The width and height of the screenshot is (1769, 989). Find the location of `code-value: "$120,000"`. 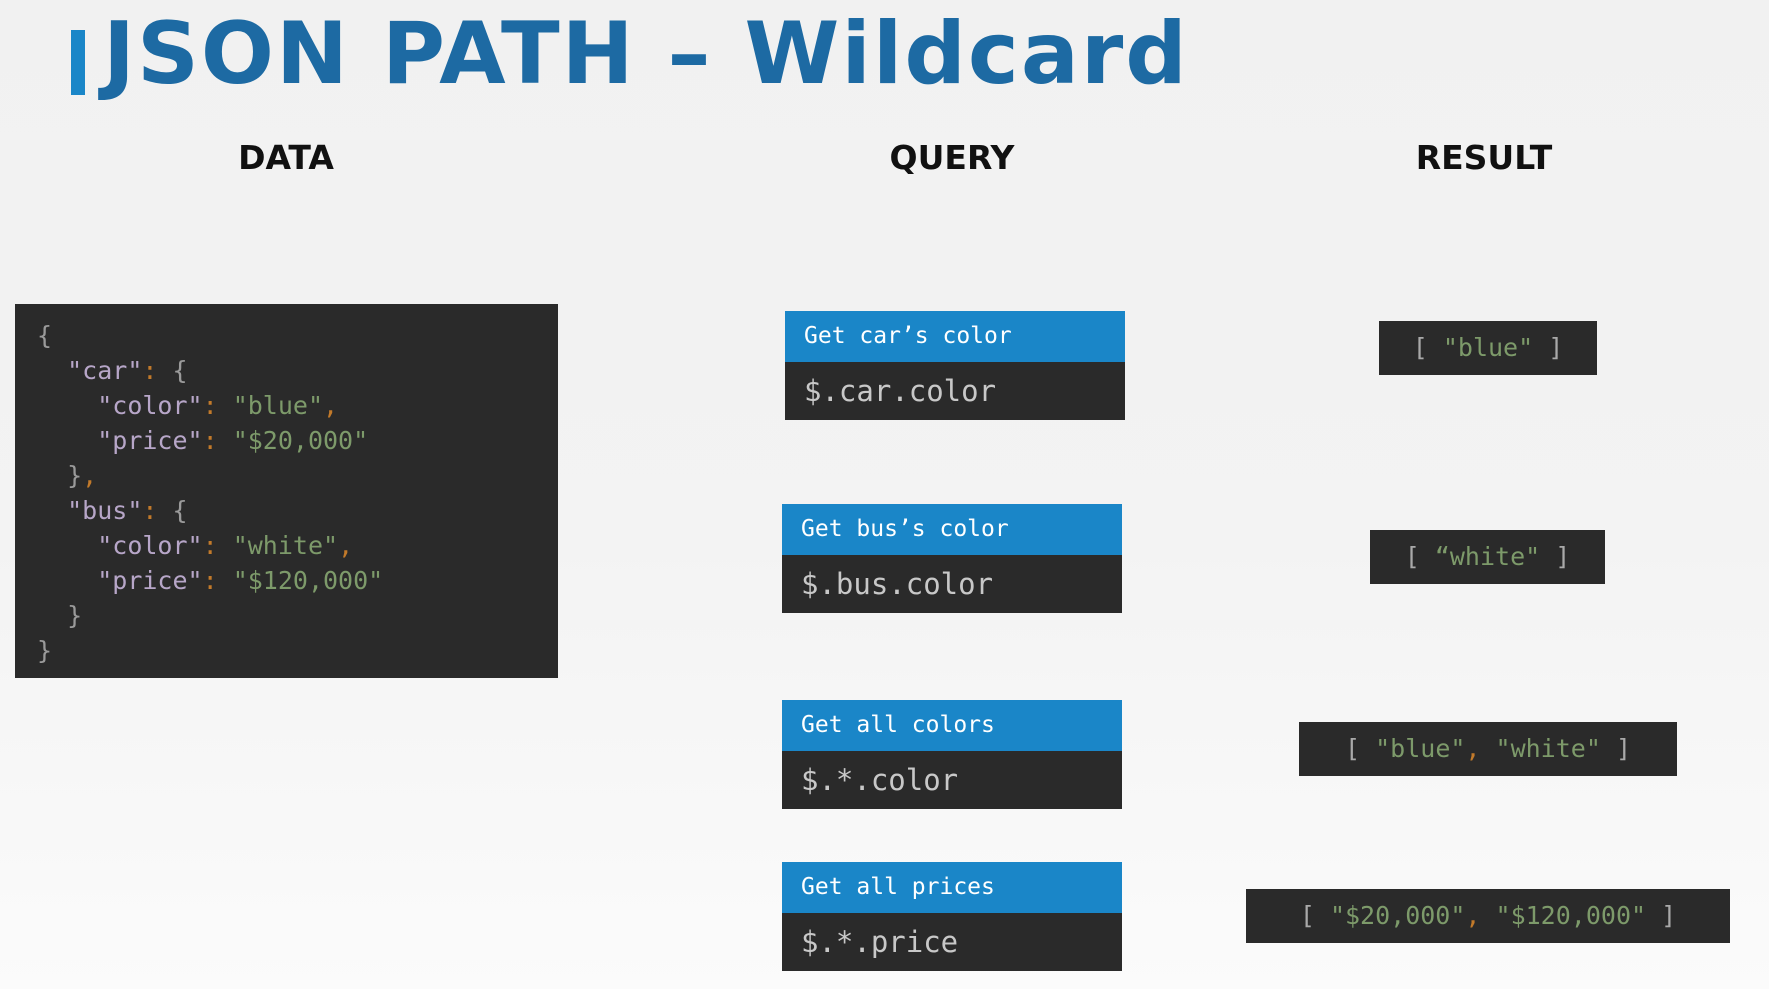

code-value: "$120,000" is located at coordinates (308, 580).